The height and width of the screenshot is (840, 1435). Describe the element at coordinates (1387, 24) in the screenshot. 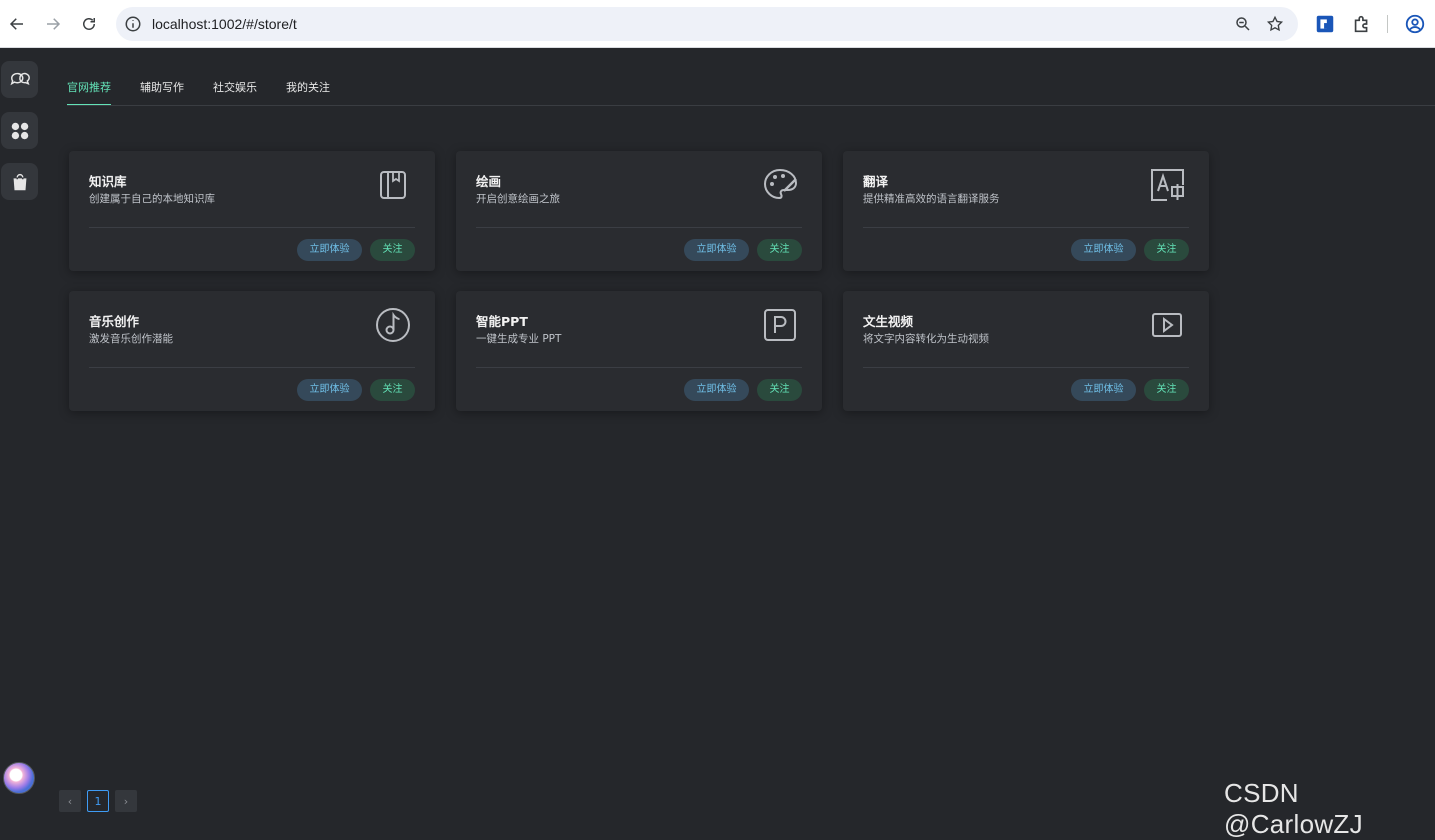

I see `toolbar-separator` at that location.